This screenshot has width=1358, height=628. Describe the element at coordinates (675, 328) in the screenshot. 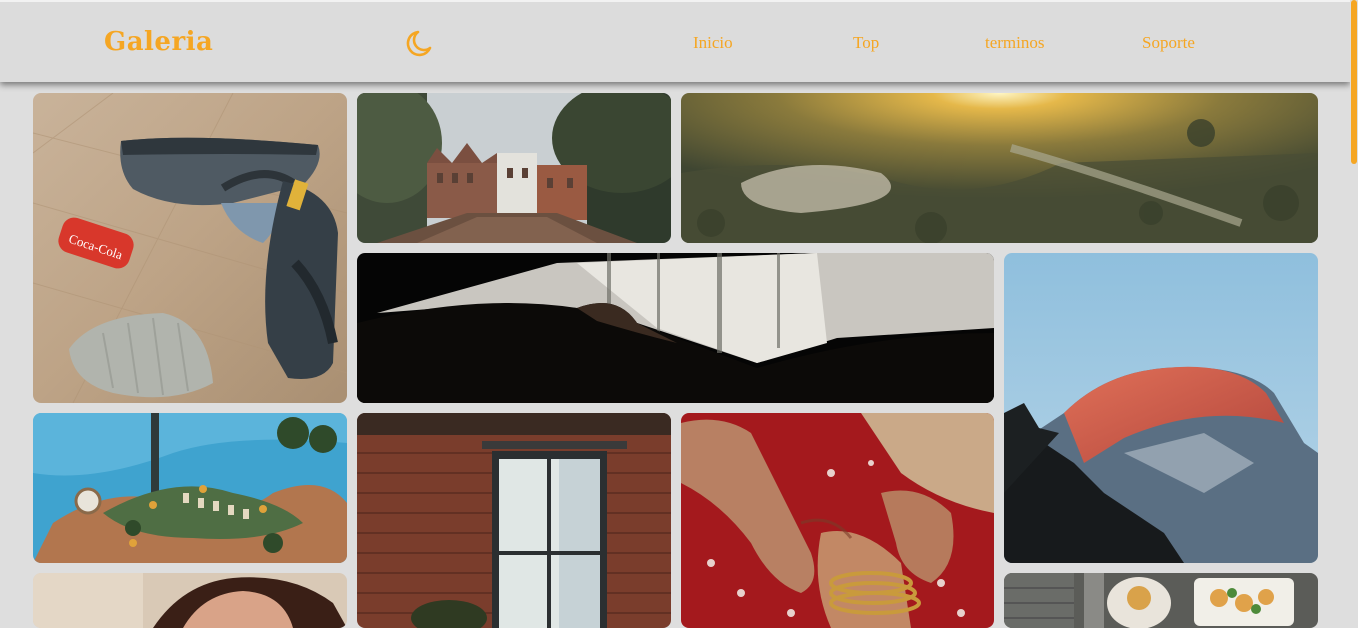

I see `gallery-photo-dark-forest` at that location.